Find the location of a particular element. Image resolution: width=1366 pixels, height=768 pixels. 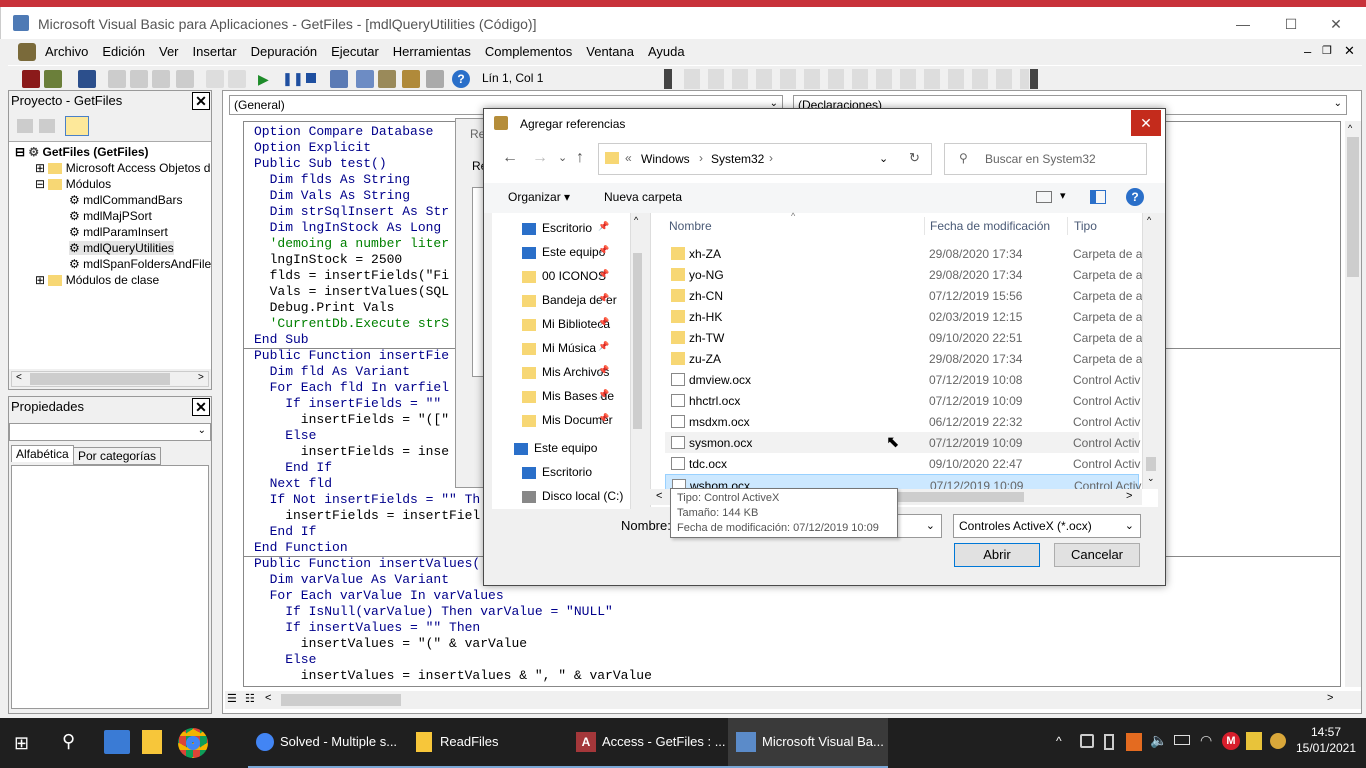

nav-item: Mis Bases de 📌 is located at coordinates (568, 396).